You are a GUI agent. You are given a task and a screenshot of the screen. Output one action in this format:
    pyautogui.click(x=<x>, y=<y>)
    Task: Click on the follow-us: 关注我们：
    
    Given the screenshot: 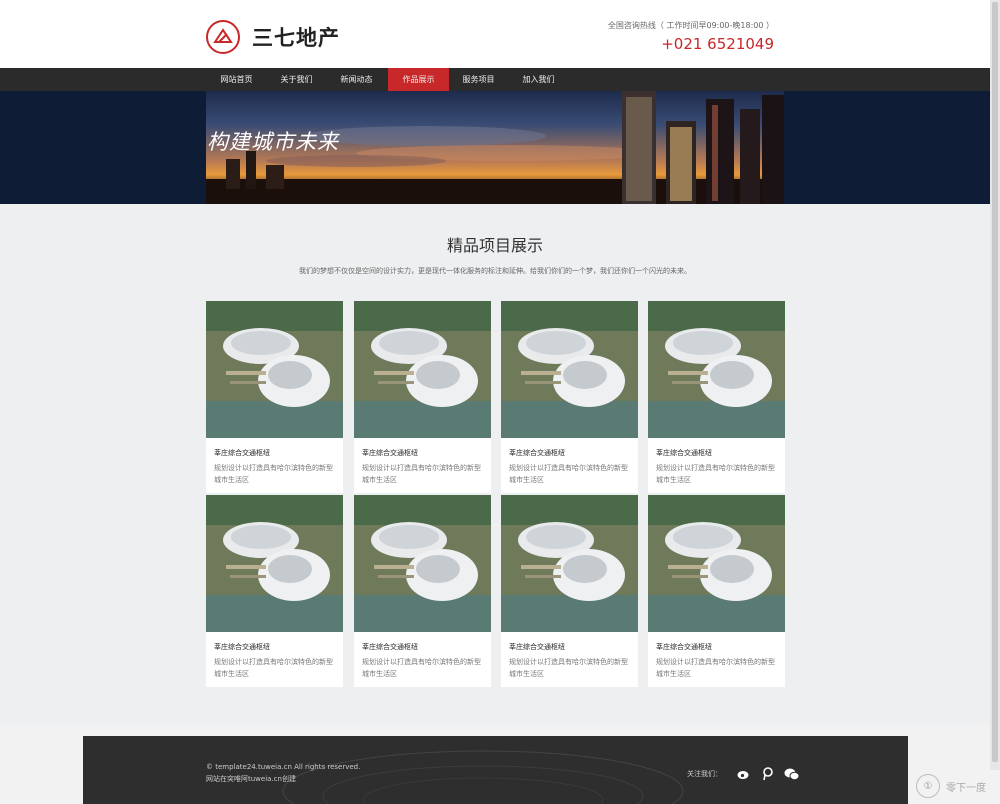 What is the action you would take?
    pyautogui.click(x=743, y=774)
    